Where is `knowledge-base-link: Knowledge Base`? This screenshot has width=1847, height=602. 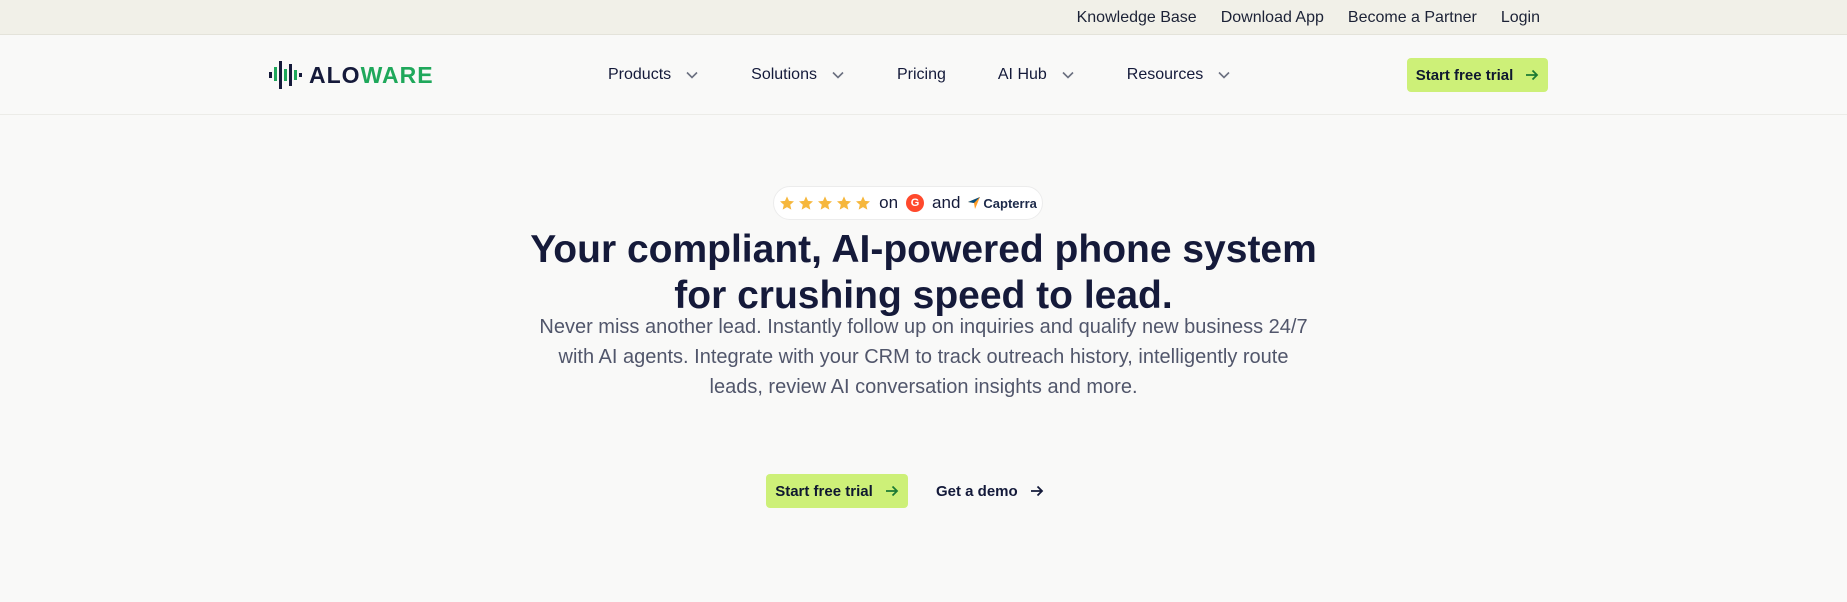 knowledge-base-link: Knowledge Base is located at coordinates (1137, 18).